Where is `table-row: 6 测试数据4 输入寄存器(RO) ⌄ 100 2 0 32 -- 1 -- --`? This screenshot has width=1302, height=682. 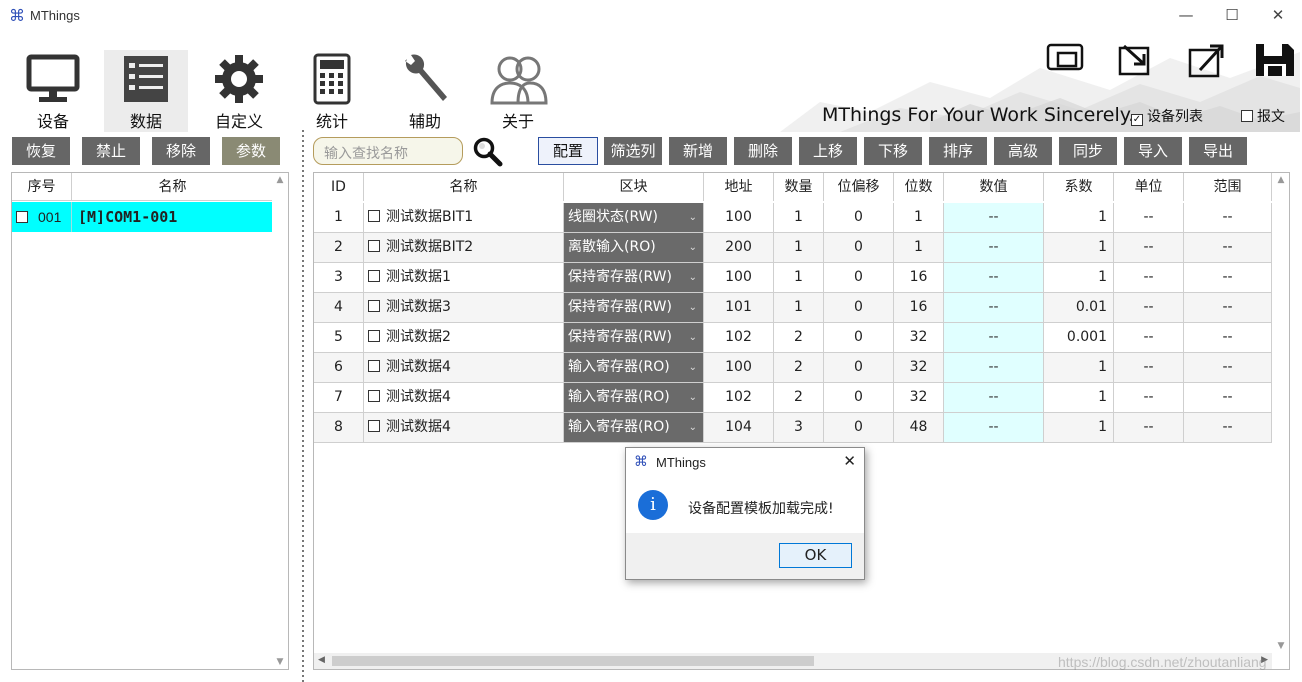
table-row: 6 测试数据4 输入寄存器(RO) ⌄ 100 2 0 32 -- 1 -- -- is located at coordinates (793, 368).